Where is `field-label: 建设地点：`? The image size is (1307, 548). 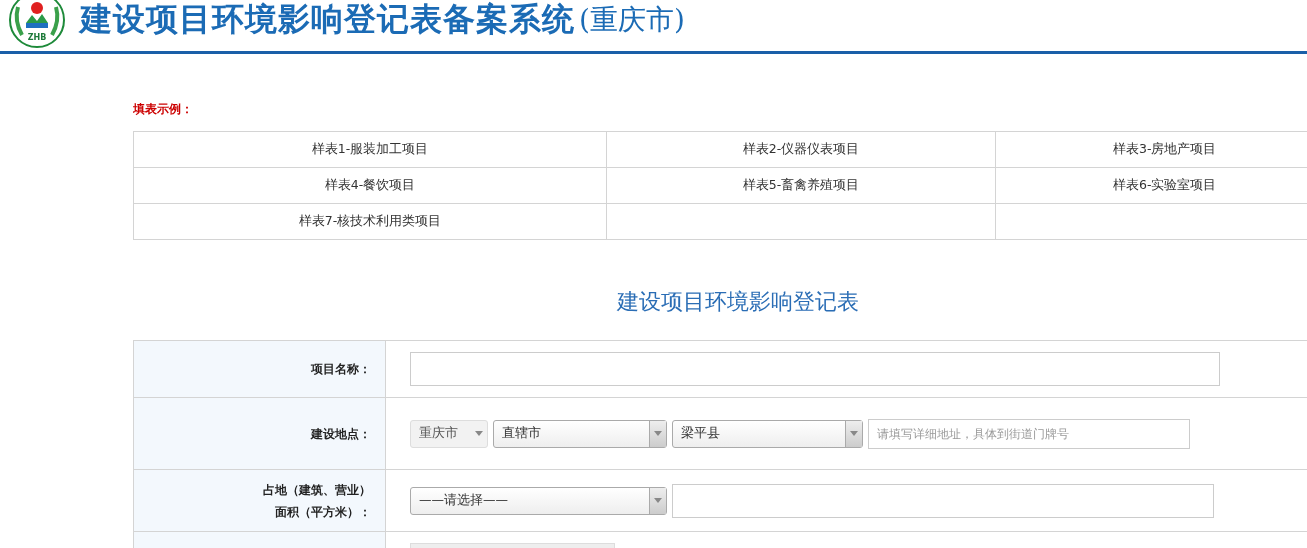
field-label: 建设地点： is located at coordinates (341, 434).